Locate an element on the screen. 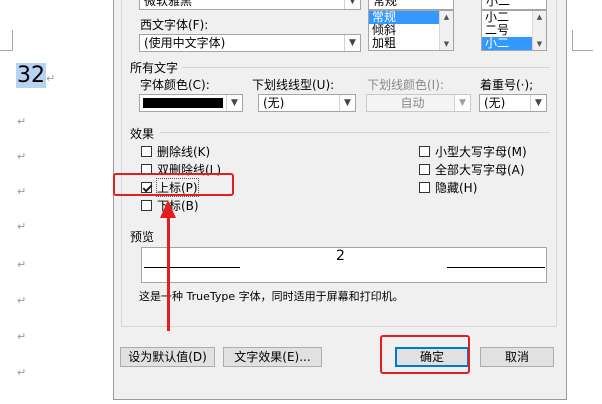  hidden-checkbox: 隐藏(H) is located at coordinates (448, 187).